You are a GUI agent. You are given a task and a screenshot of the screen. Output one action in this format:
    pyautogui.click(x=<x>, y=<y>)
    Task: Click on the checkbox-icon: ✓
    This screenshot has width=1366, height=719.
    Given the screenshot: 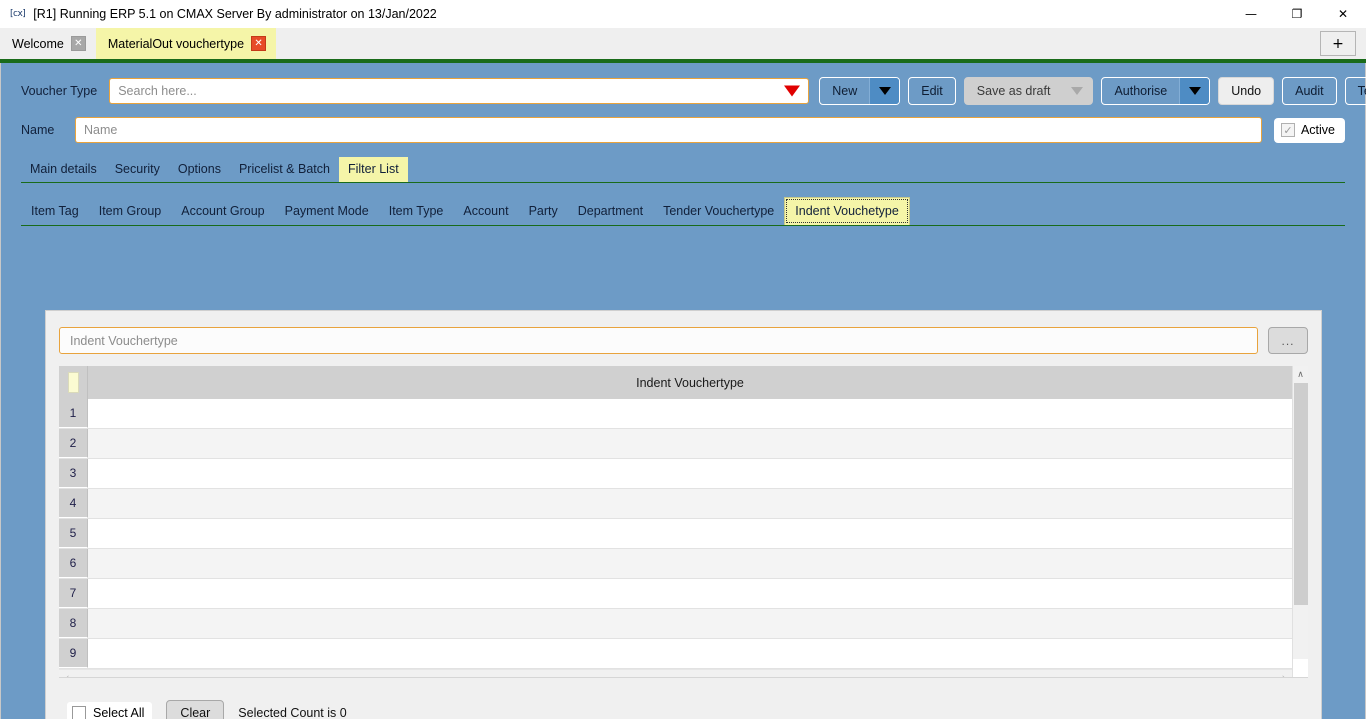 What is the action you would take?
    pyautogui.click(x=1287, y=130)
    